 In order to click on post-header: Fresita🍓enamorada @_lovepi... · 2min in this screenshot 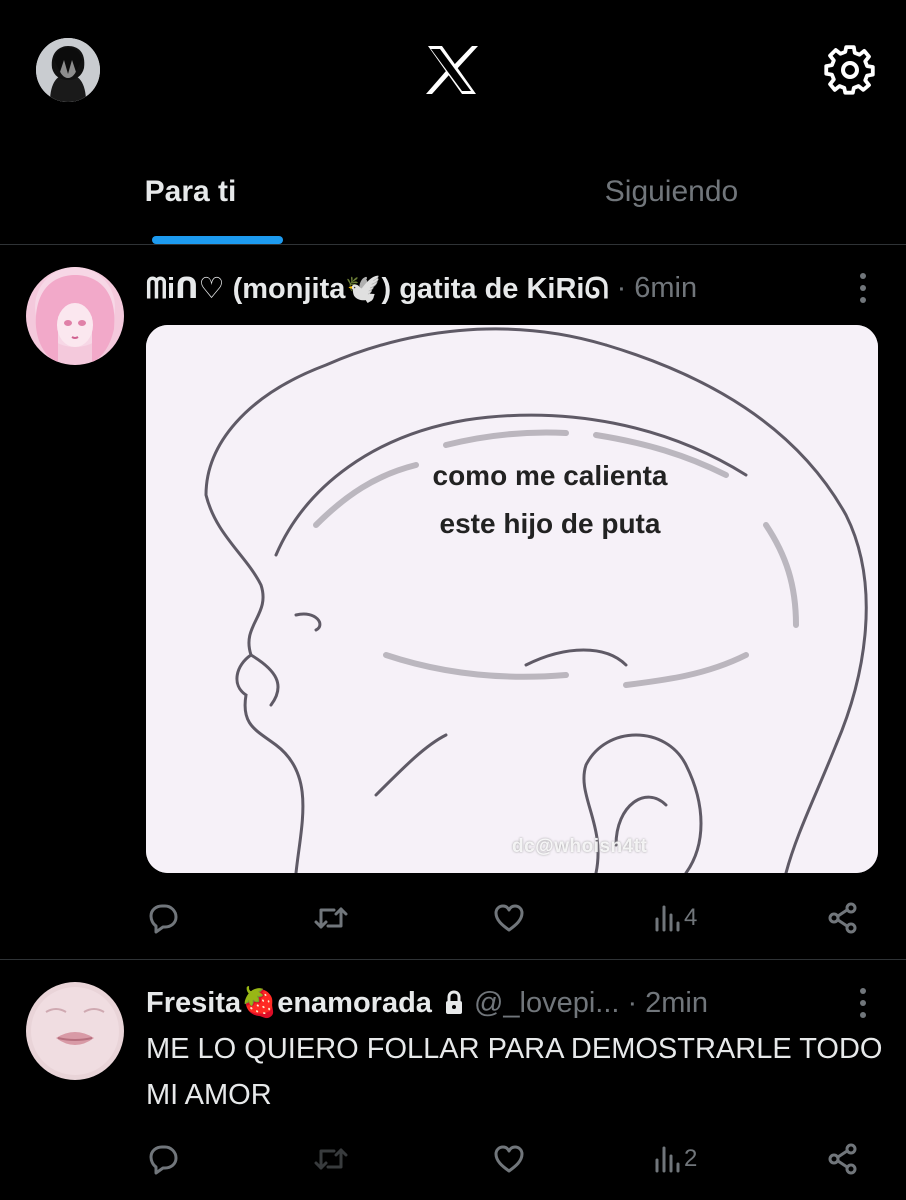, I will do `click(496, 1003)`.